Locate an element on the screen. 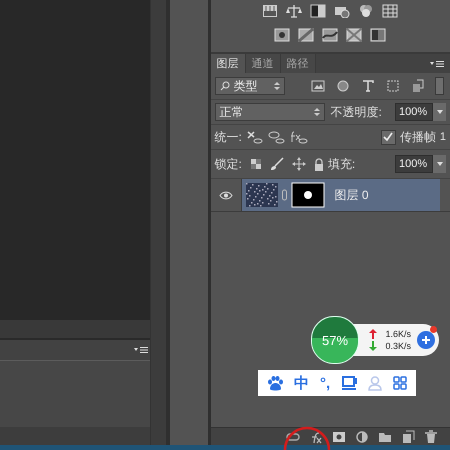  lock-icon is located at coordinates (319, 164).